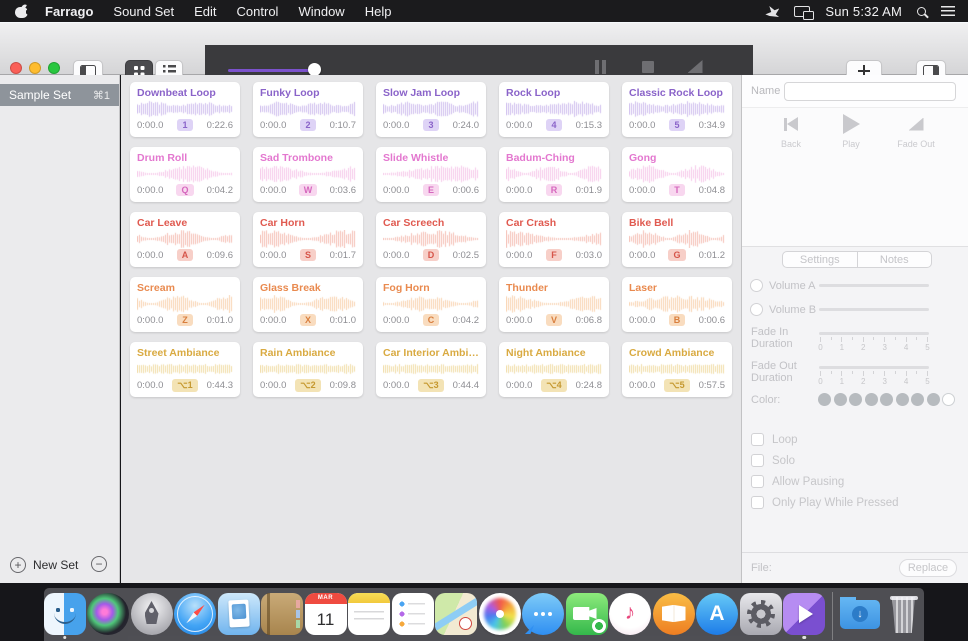 The image size is (968, 641). What do you see at coordinates (677, 109) in the screenshot?
I see `sound-tile: Classic Rock Loop 0:00.0 5 0:34.9` at bounding box center [677, 109].